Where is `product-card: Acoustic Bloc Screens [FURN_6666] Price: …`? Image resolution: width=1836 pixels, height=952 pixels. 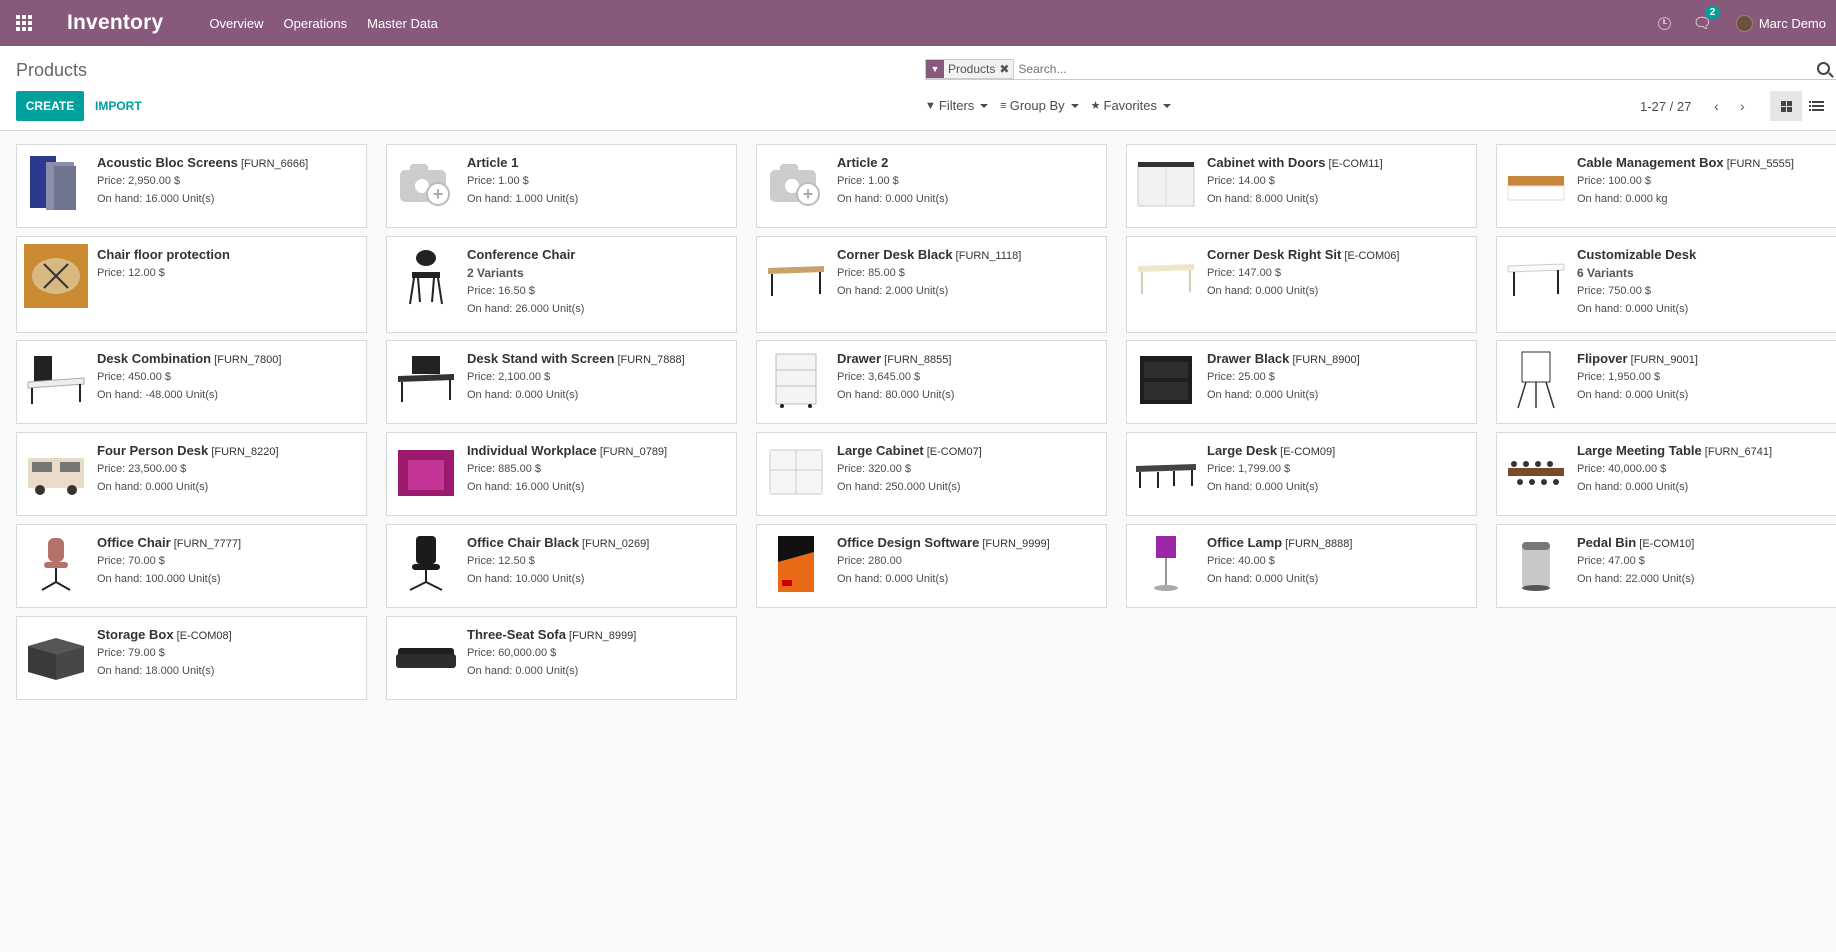 product-card: Acoustic Bloc Screens [FURN_6666] Price: … is located at coordinates (191, 186).